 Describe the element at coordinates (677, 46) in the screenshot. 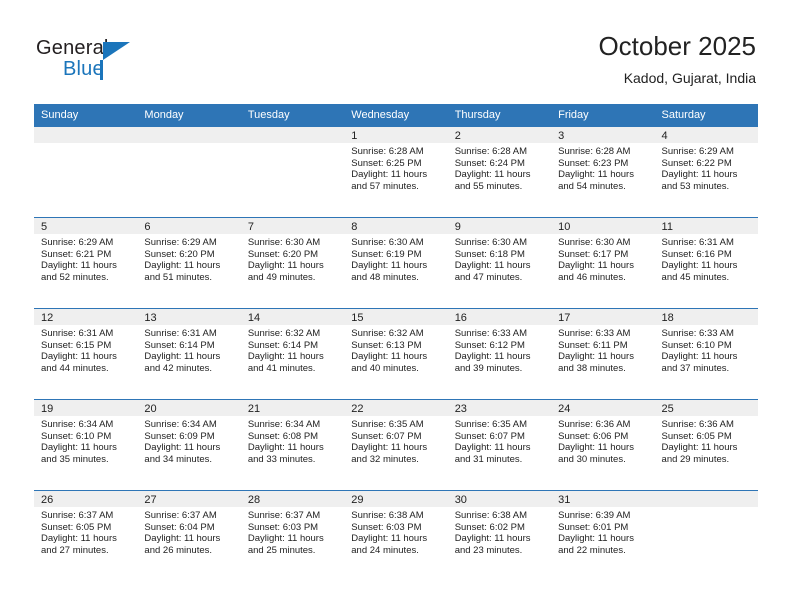

I see `page-title: October 2025` at that location.